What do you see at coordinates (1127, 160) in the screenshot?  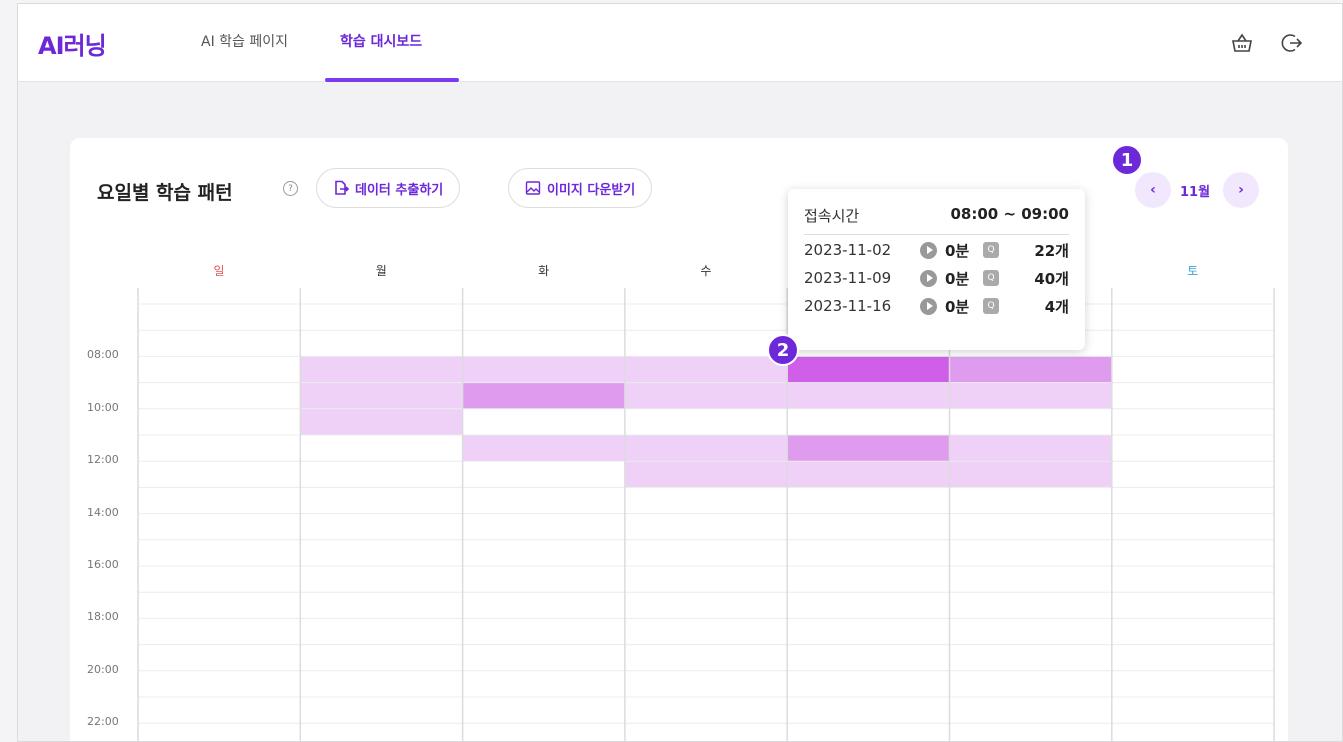 I see `step-badge-1: 1` at bounding box center [1127, 160].